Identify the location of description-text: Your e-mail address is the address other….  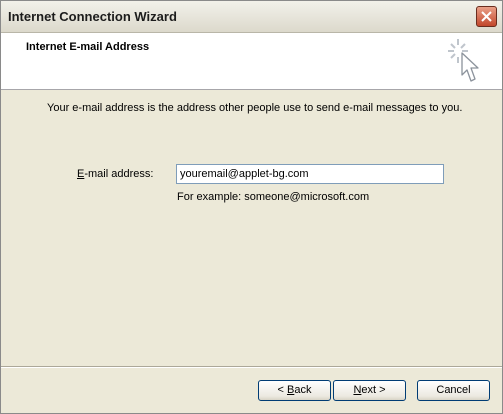
(255, 108).